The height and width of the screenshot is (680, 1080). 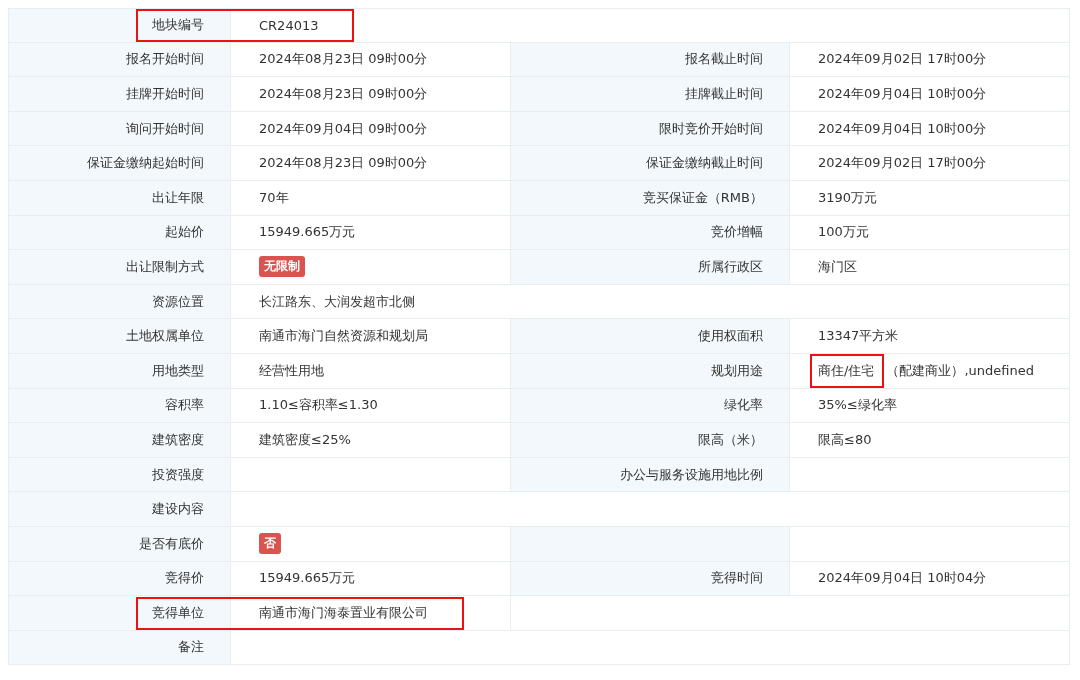 What do you see at coordinates (119, 94) in the screenshot?
I see `field-label: 挂牌开始时间` at bounding box center [119, 94].